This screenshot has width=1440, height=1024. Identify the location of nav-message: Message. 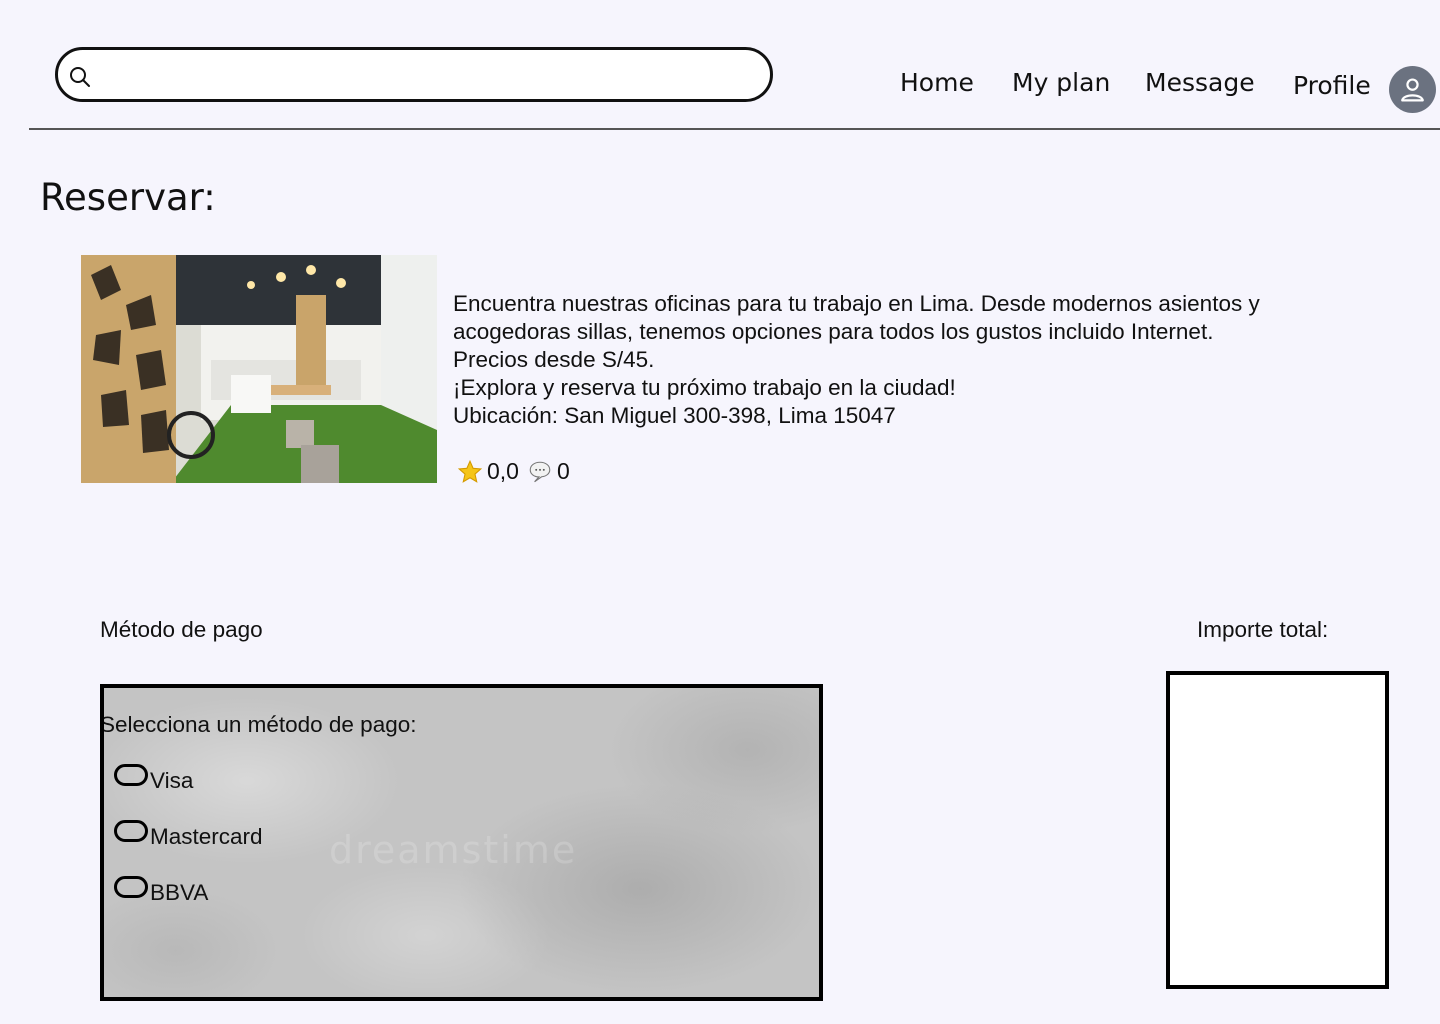
(1200, 82).